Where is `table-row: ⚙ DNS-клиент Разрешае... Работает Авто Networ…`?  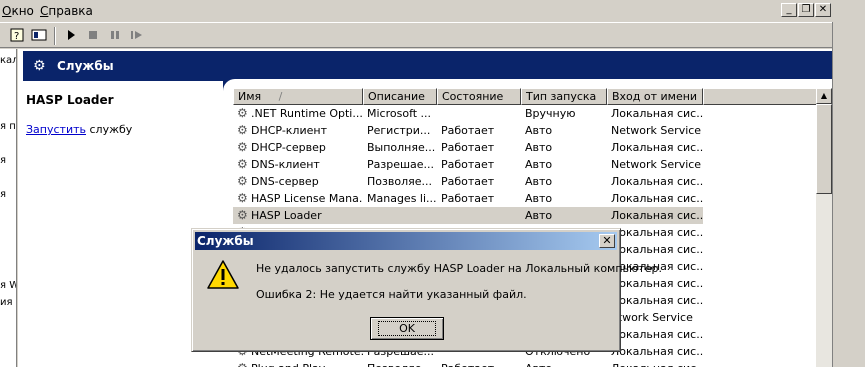 table-row: ⚙ DNS-клиент Разрешае... Работает Авто Networ… is located at coordinates (525, 164).